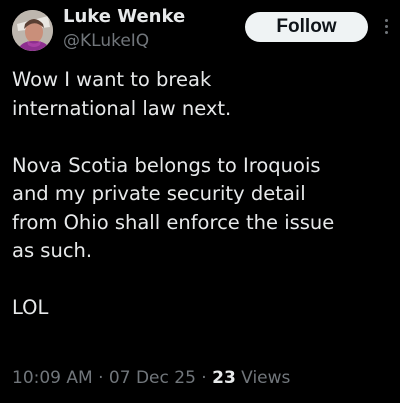  Describe the element at coordinates (224, 378) in the screenshot. I see `views-count: 23` at that location.